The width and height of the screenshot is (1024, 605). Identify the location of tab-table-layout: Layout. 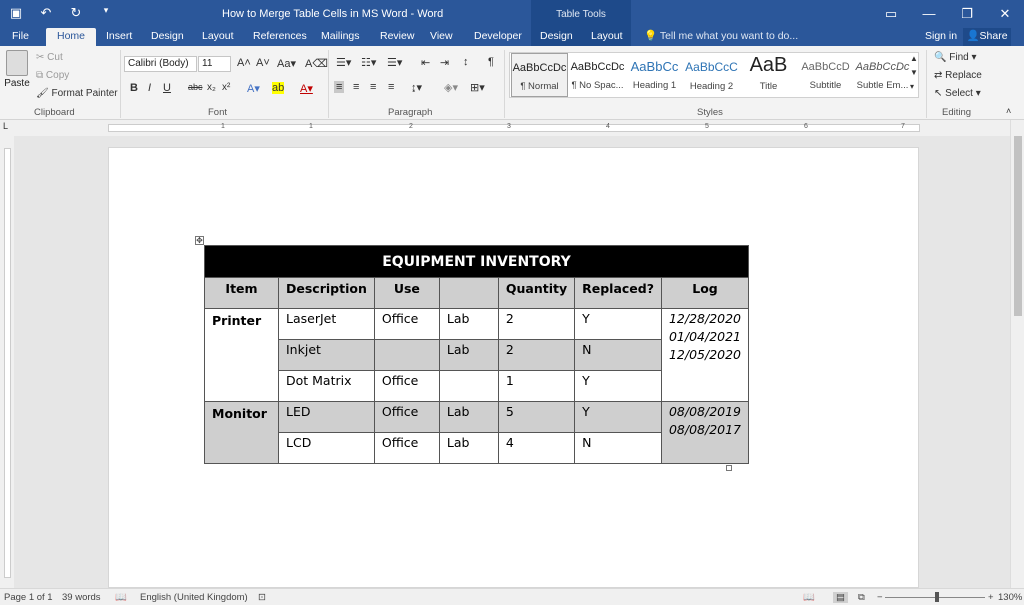
(607, 37).